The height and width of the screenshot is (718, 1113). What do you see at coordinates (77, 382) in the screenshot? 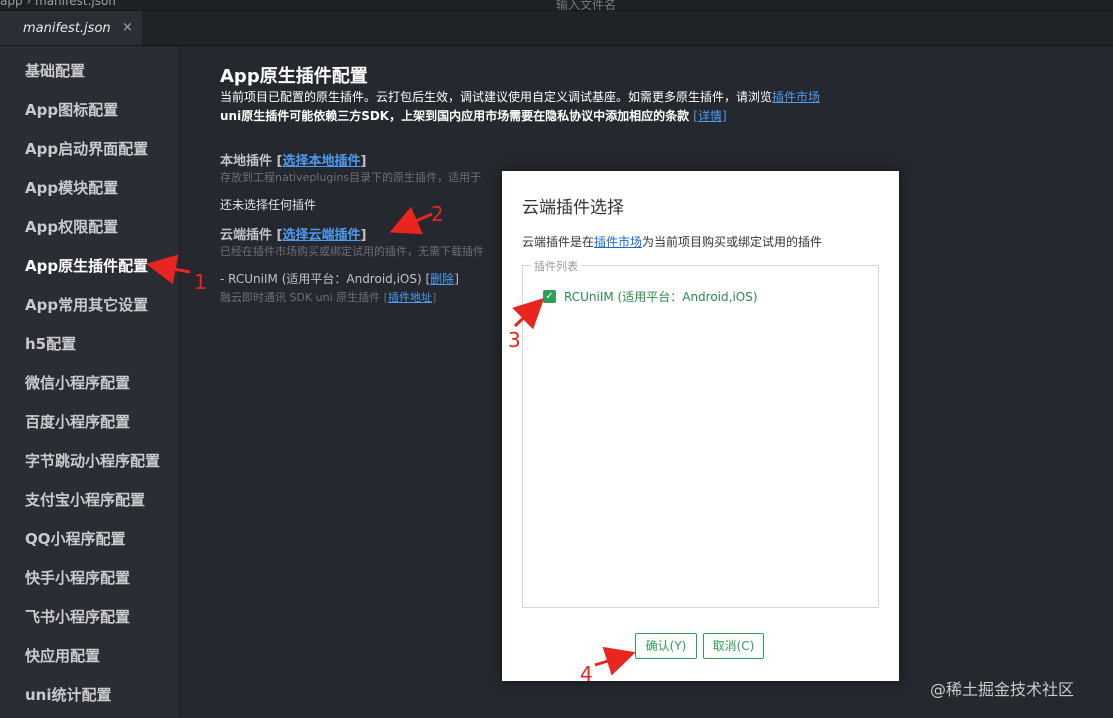
I see `sidebar-item-weixin: 微信小程序配置` at bounding box center [77, 382].